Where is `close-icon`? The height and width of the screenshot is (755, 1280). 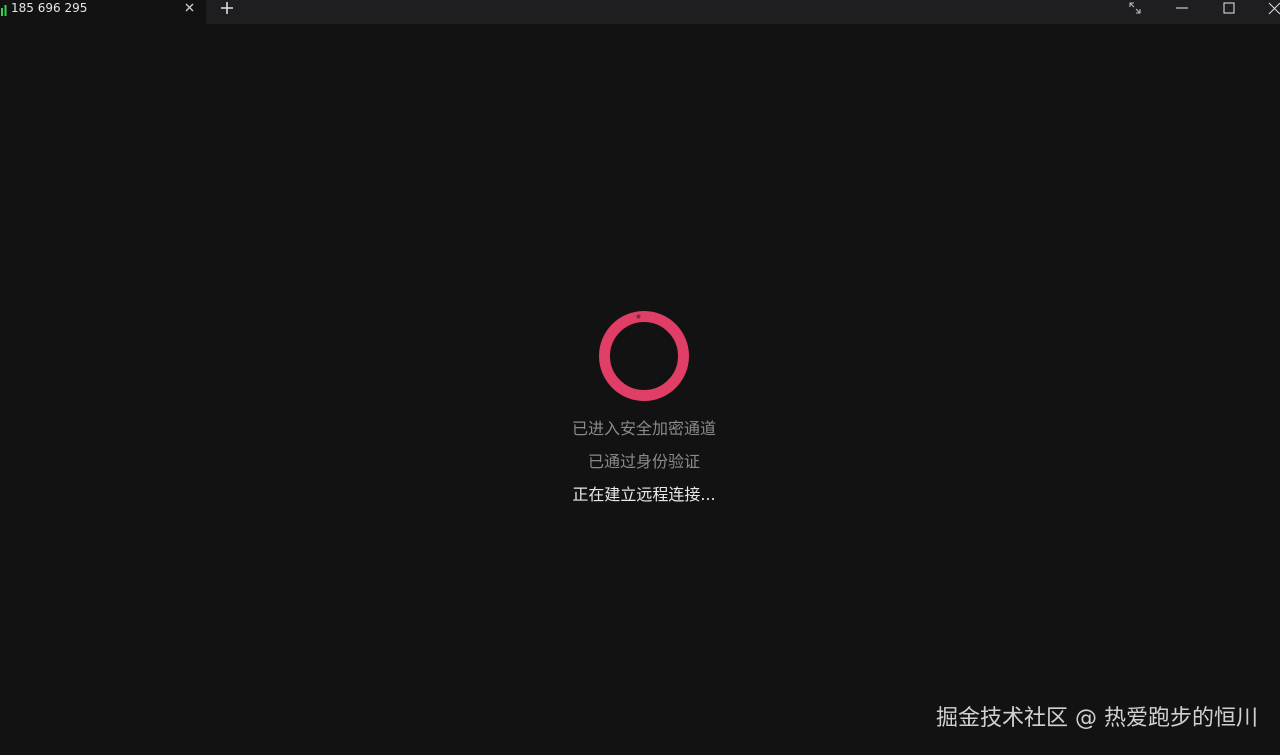 close-icon is located at coordinates (1273, 8).